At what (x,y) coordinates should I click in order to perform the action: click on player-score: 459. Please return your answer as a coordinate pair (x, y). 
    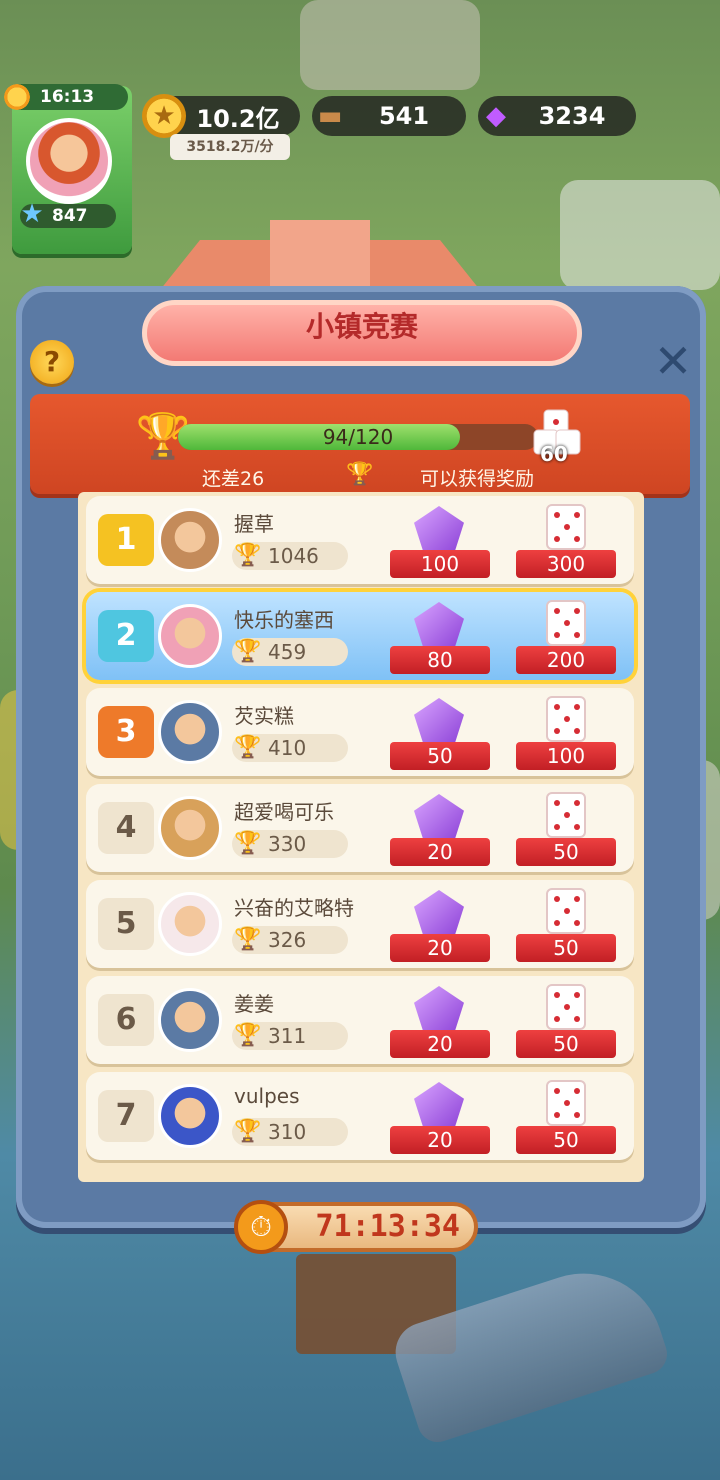
    Looking at the image, I should click on (287, 652).